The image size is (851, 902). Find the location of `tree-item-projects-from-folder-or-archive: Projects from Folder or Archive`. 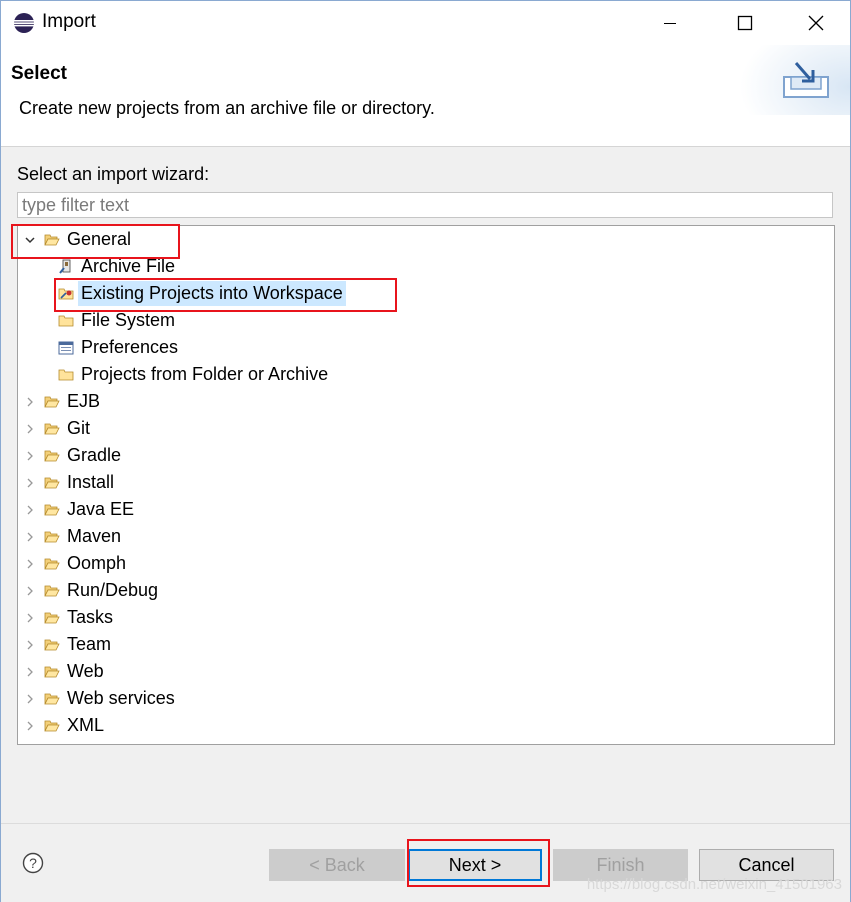

tree-item-projects-from-folder-or-archive: Projects from Folder or Archive is located at coordinates (194, 374).